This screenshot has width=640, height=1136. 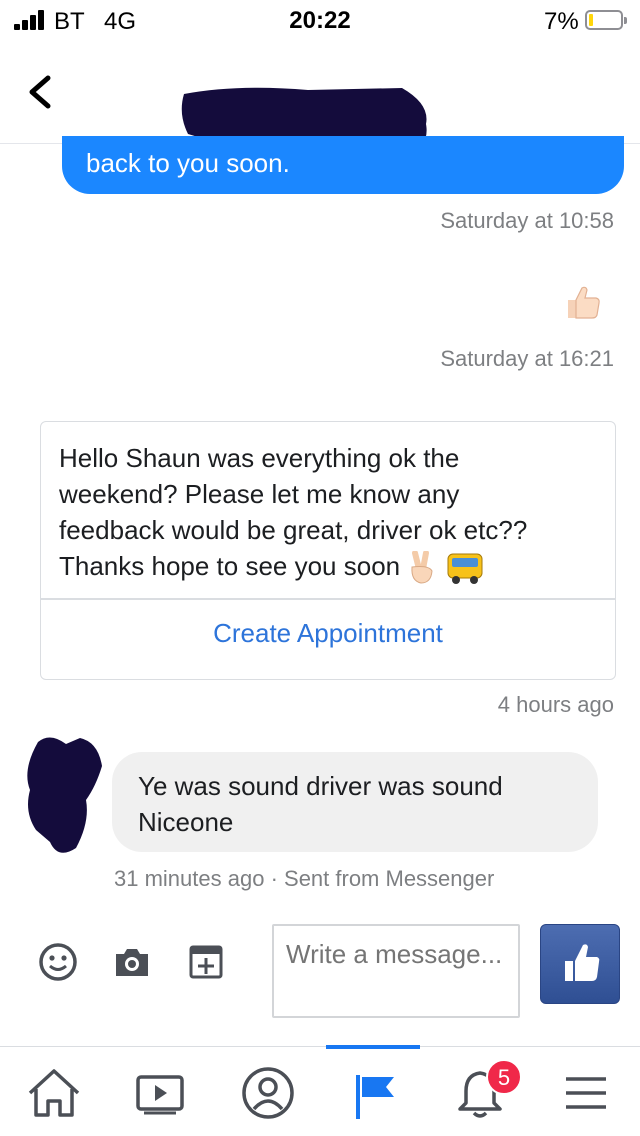 What do you see at coordinates (396, 971) in the screenshot?
I see `message-input` at bounding box center [396, 971].